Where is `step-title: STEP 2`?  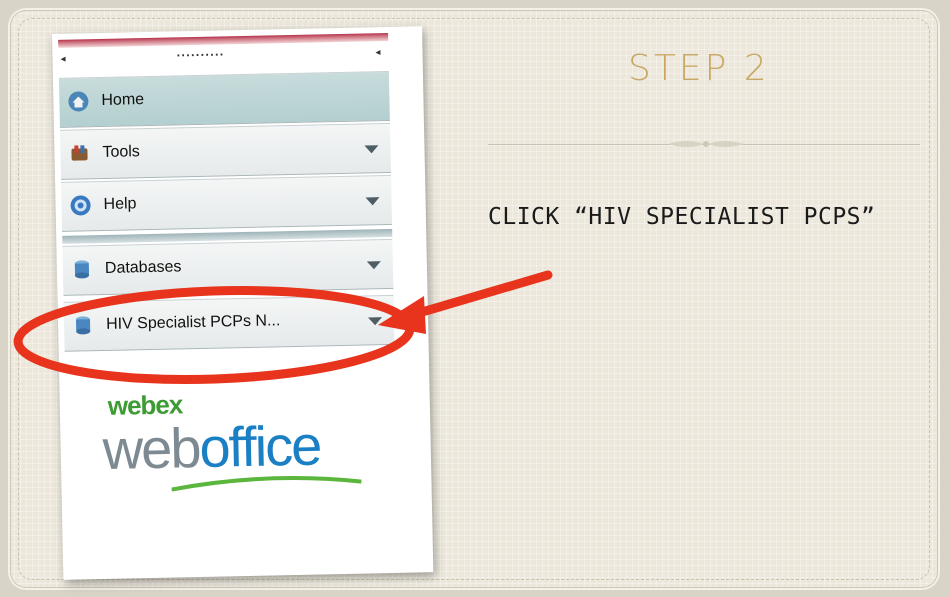 step-title: STEP 2 is located at coordinates (699, 68).